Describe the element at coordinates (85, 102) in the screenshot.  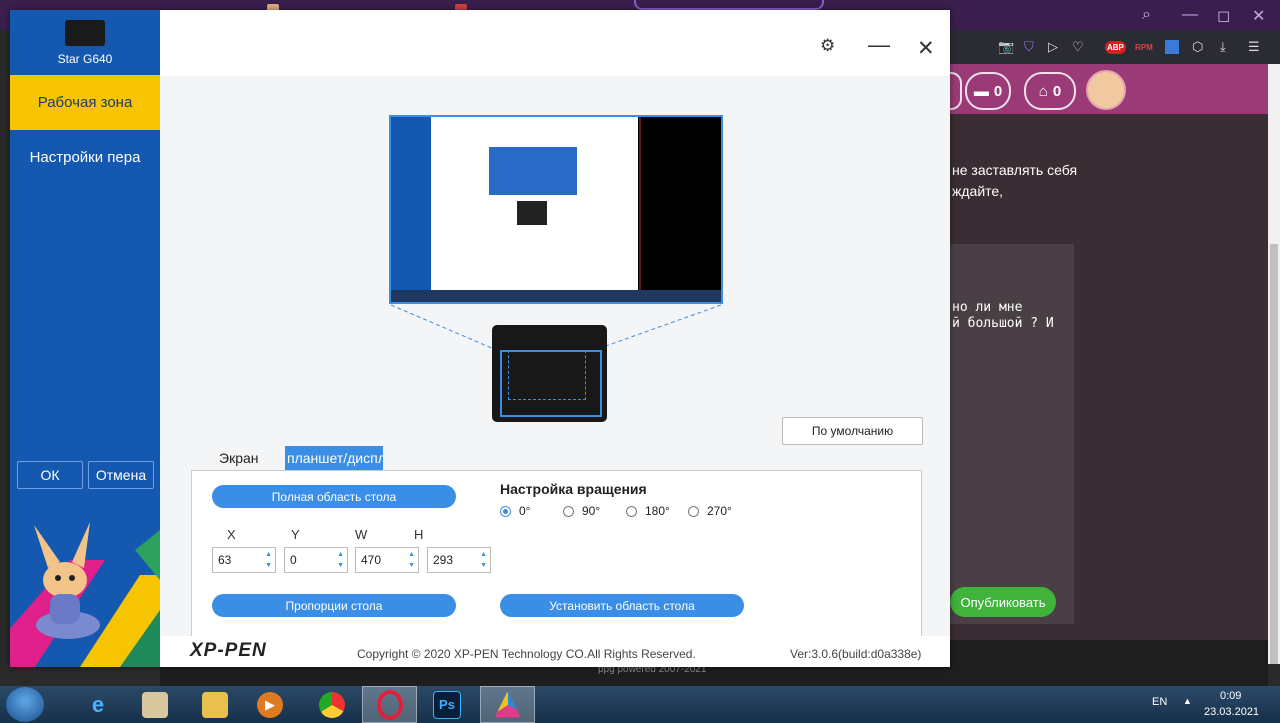
I see `sidebar-item-work-area: Рабочая зона` at that location.